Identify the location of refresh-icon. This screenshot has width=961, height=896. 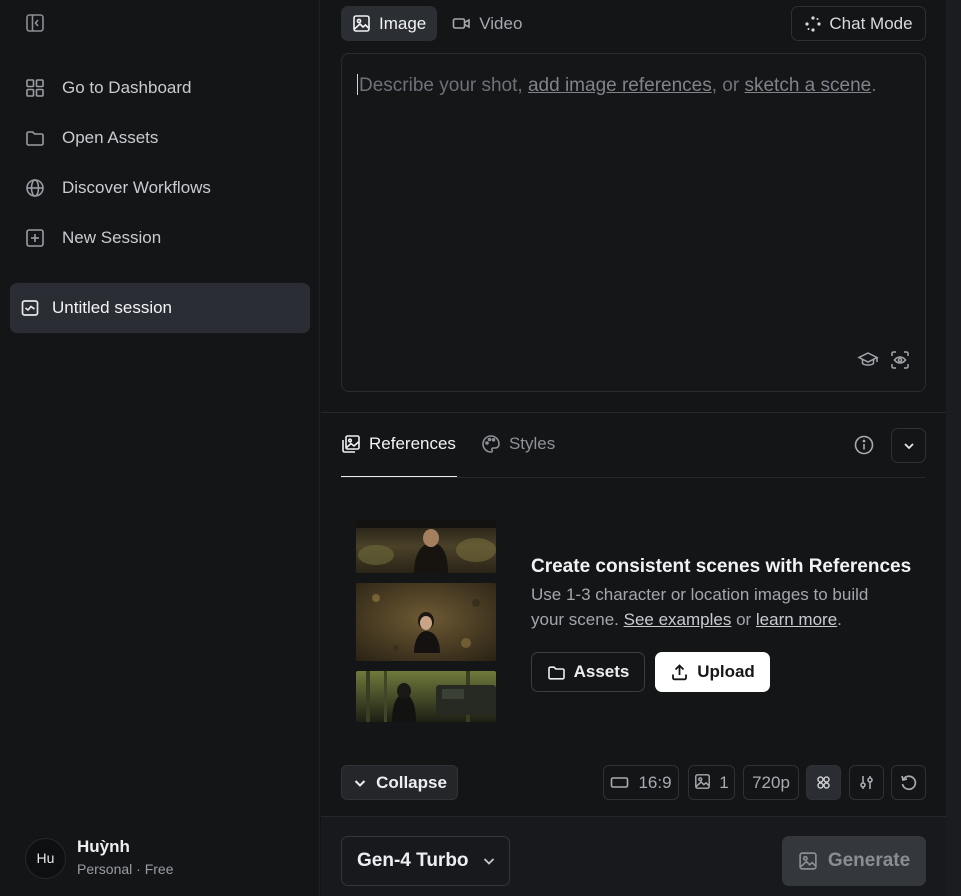
(908, 782).